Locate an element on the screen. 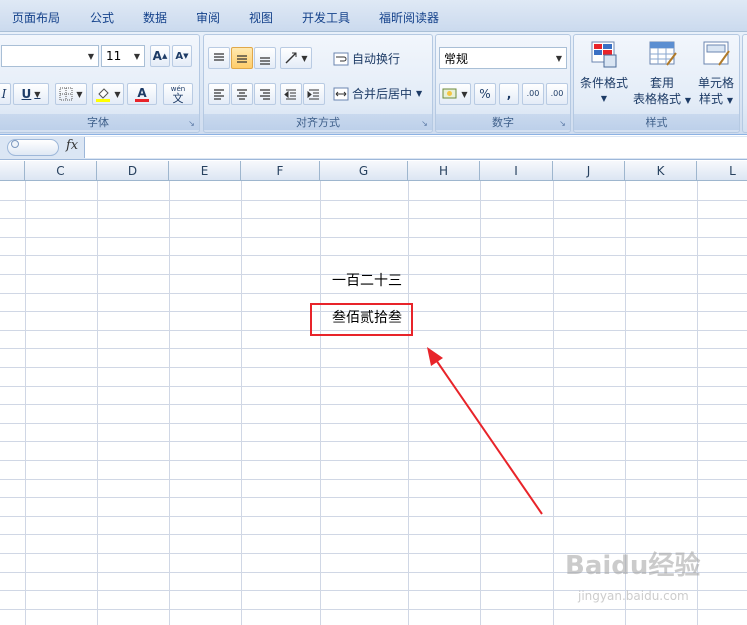  conditional-format-label: 条件格式 is located at coordinates (603, 83).